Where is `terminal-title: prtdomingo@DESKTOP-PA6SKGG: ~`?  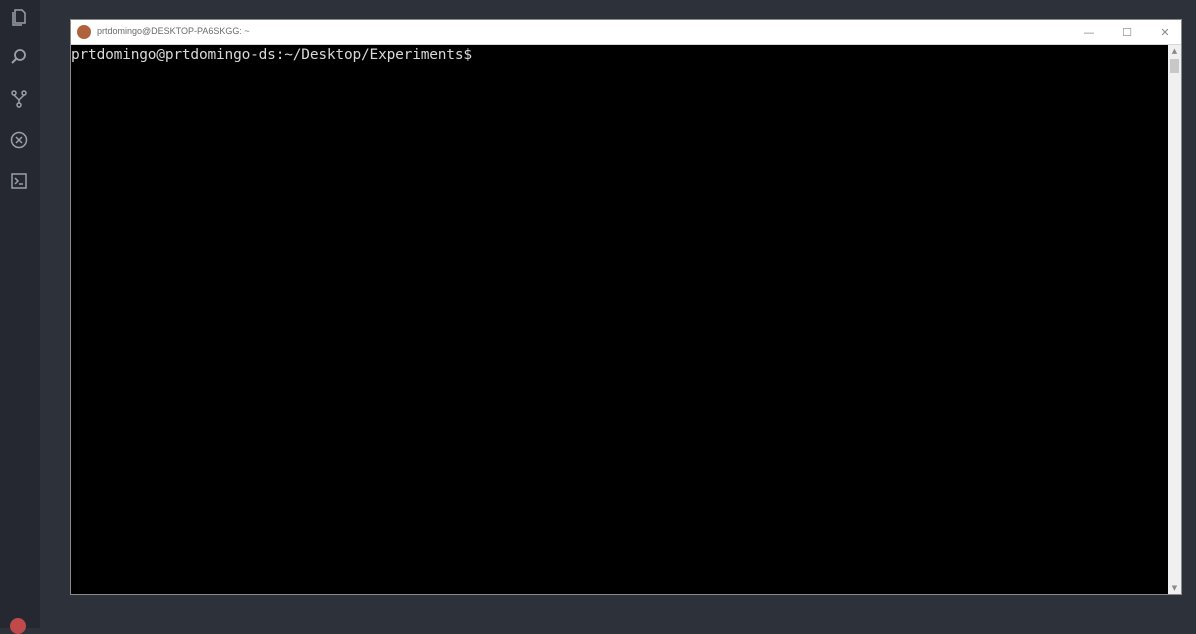 terminal-title: prtdomingo@DESKTOP-PA6SKGG: ~ is located at coordinates (173, 31).